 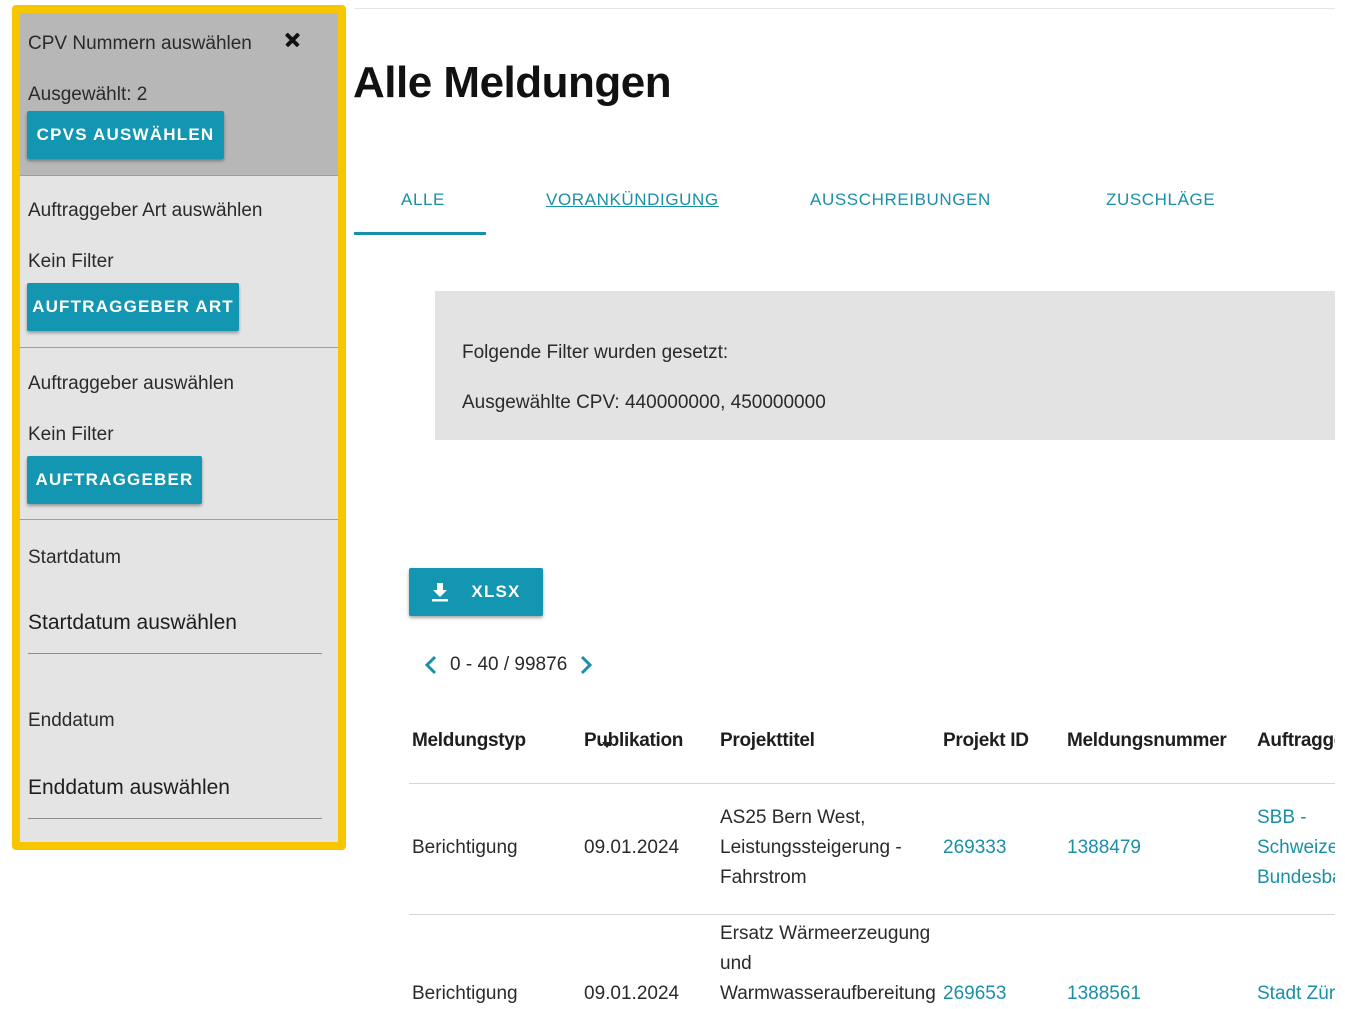 I want to click on row1-projekttitel-line1: AS25 Bern West,, so click(x=793, y=817).